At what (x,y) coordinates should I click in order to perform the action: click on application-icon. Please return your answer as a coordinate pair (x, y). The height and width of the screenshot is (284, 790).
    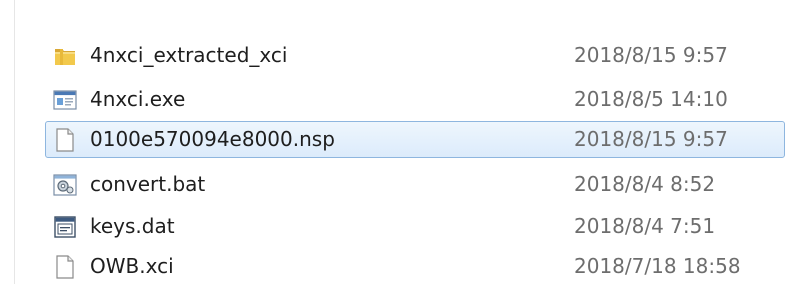
    Looking at the image, I should click on (65, 100).